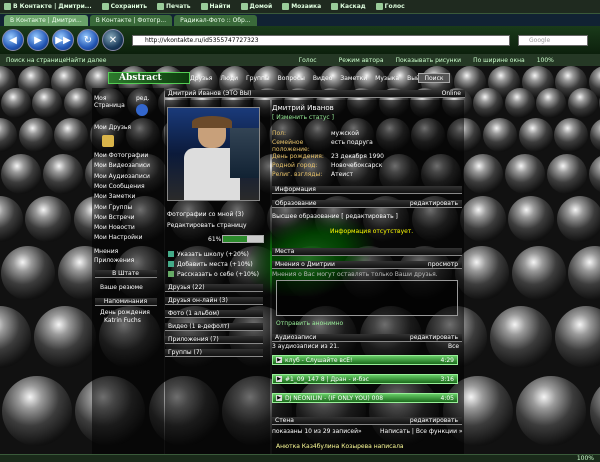 Image resolution: width=600 pixels, height=462 pixels. Describe the element at coordinates (352, 142) in the screenshot. I see `profile-field-value: есть подруга` at that location.